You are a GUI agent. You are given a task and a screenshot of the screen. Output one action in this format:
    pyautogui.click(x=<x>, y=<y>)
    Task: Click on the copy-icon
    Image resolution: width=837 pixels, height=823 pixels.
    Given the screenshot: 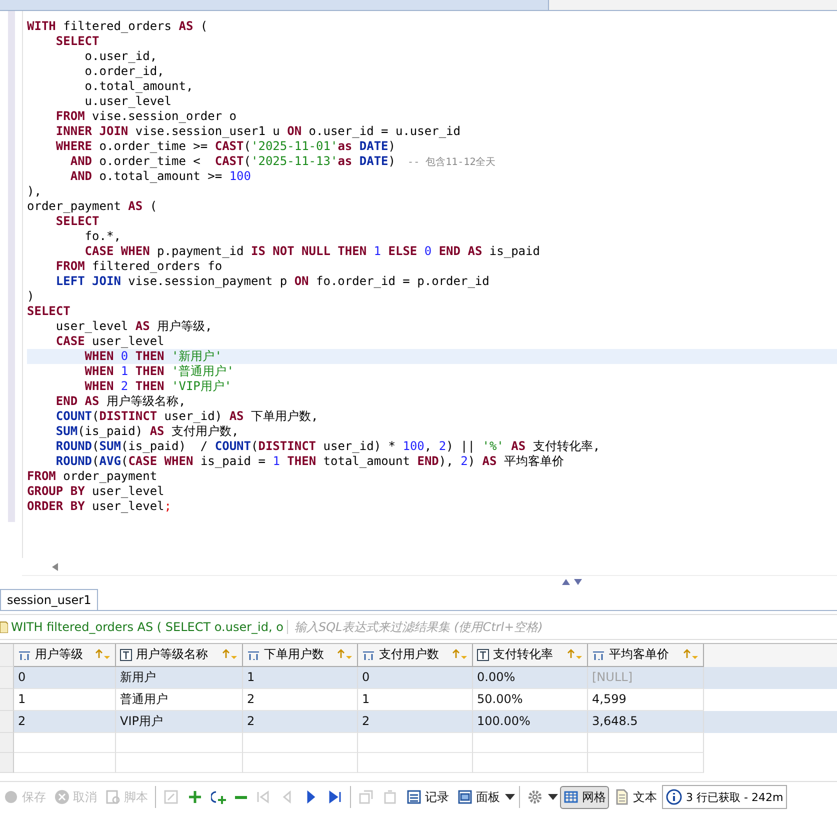 What is the action you would take?
    pyautogui.click(x=366, y=797)
    